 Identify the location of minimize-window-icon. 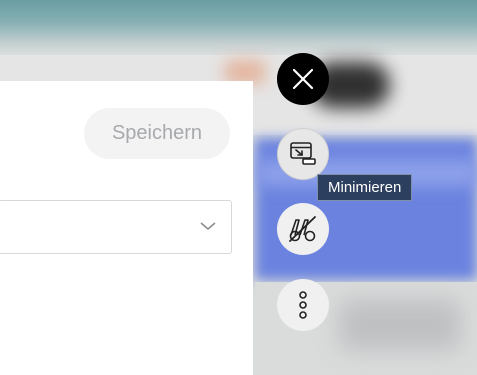
(303, 153).